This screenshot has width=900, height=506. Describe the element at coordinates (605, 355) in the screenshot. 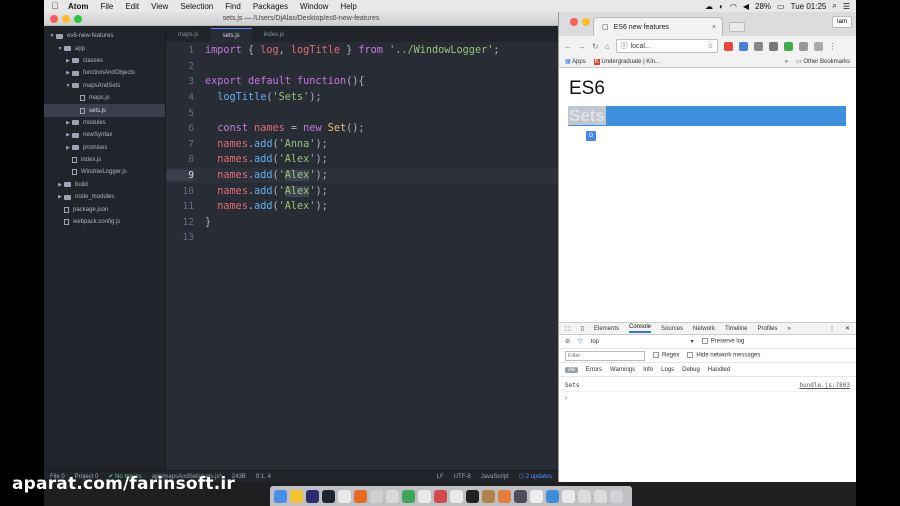

I see `console-filter-input` at that location.